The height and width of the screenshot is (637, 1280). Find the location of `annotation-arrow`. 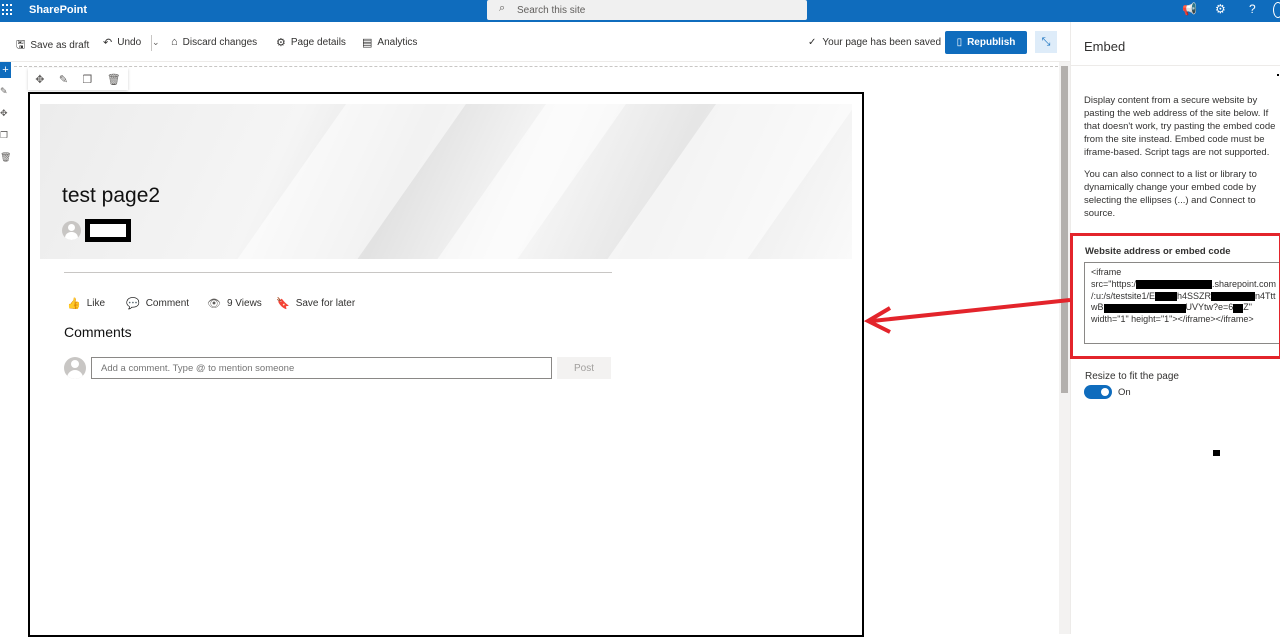

annotation-arrow is located at coordinates (967, 316).